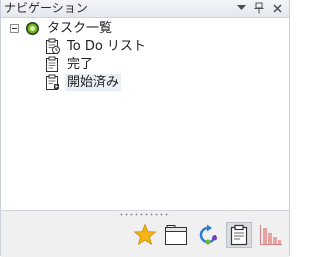 Image resolution: width=320 pixels, height=257 pixels. What do you see at coordinates (145, 9) in the screenshot?
I see `pane-titlebar: ナビゲーション` at bounding box center [145, 9].